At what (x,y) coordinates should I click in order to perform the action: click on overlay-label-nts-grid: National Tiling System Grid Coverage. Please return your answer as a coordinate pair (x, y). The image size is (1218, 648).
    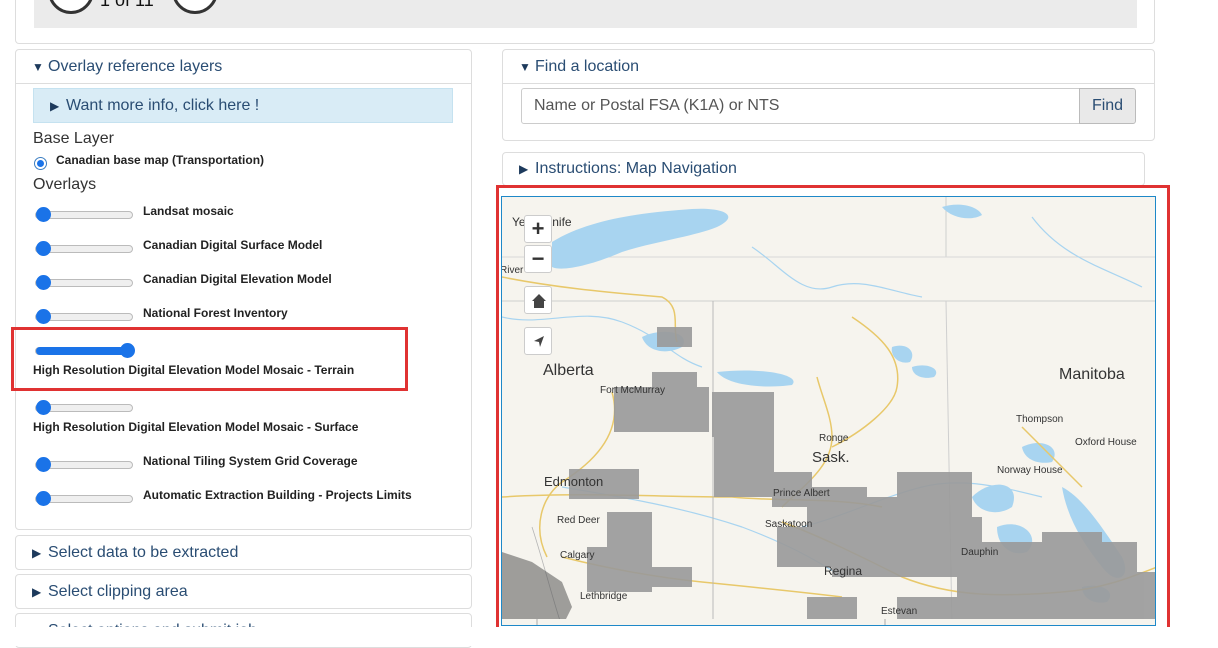
    Looking at the image, I should click on (250, 461).